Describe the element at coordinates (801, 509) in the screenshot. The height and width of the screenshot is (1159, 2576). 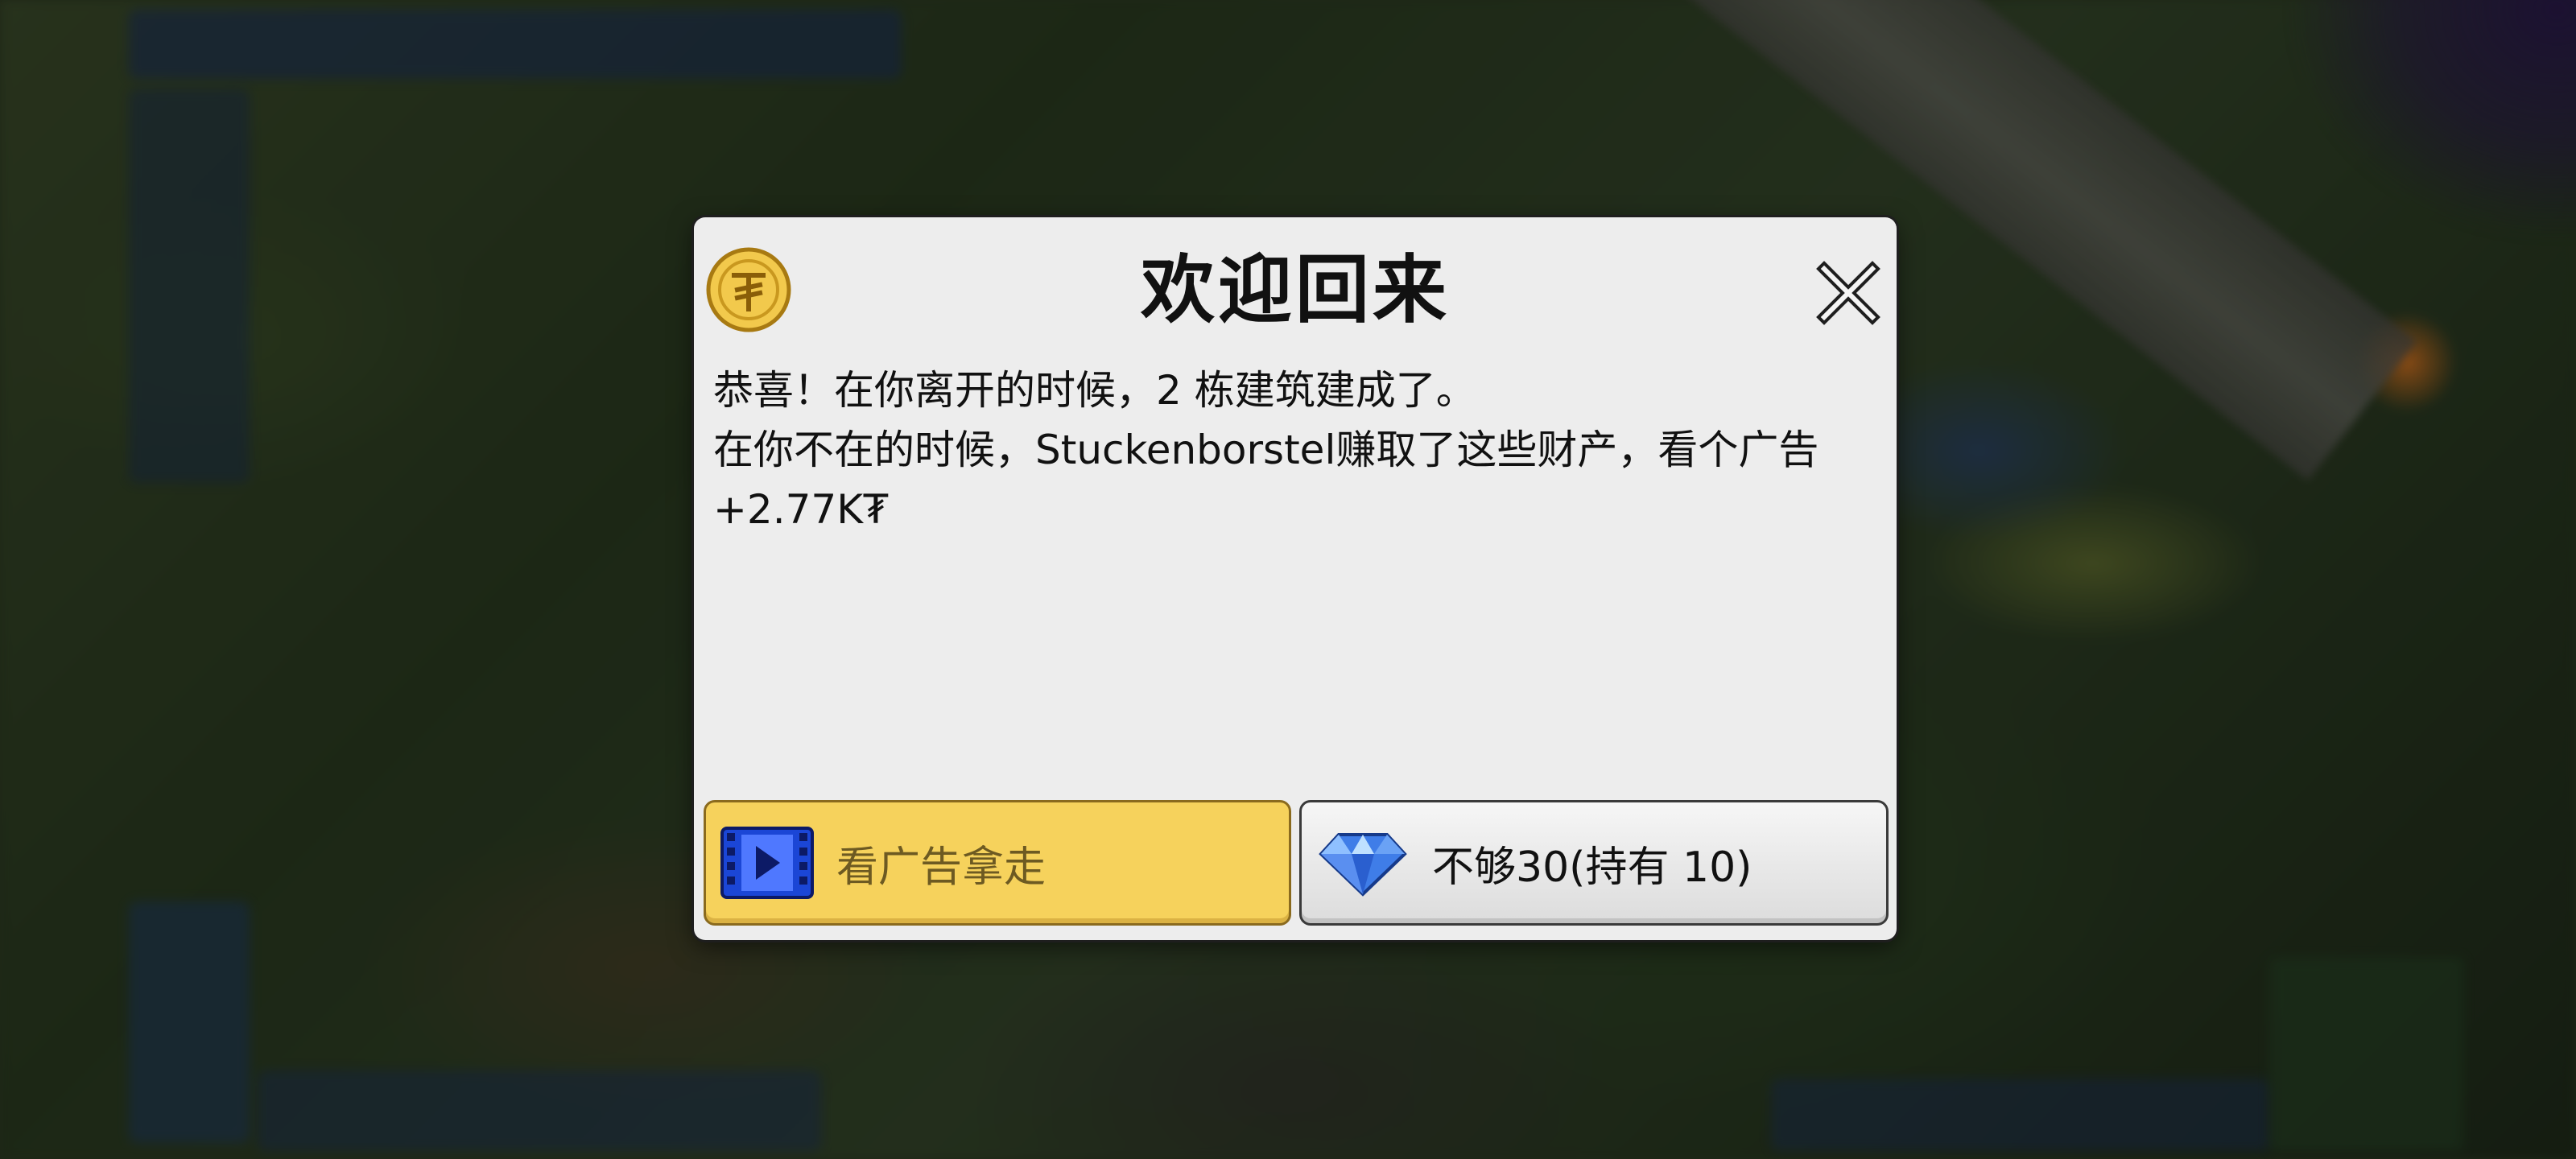
I see `earned-amount: +2.77K₮` at that location.